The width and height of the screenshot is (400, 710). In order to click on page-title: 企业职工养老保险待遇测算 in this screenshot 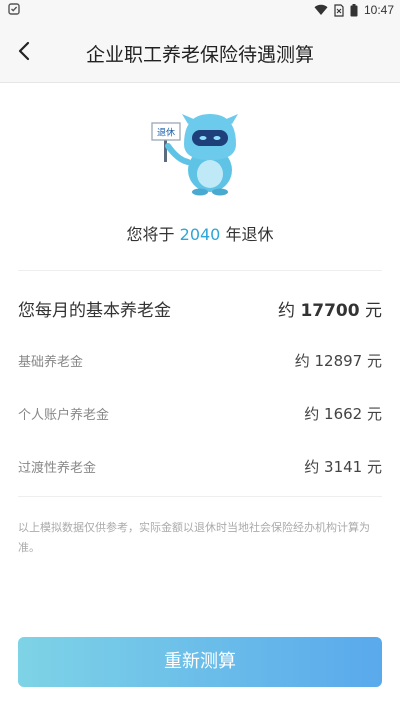, I will do `click(199, 55)`.